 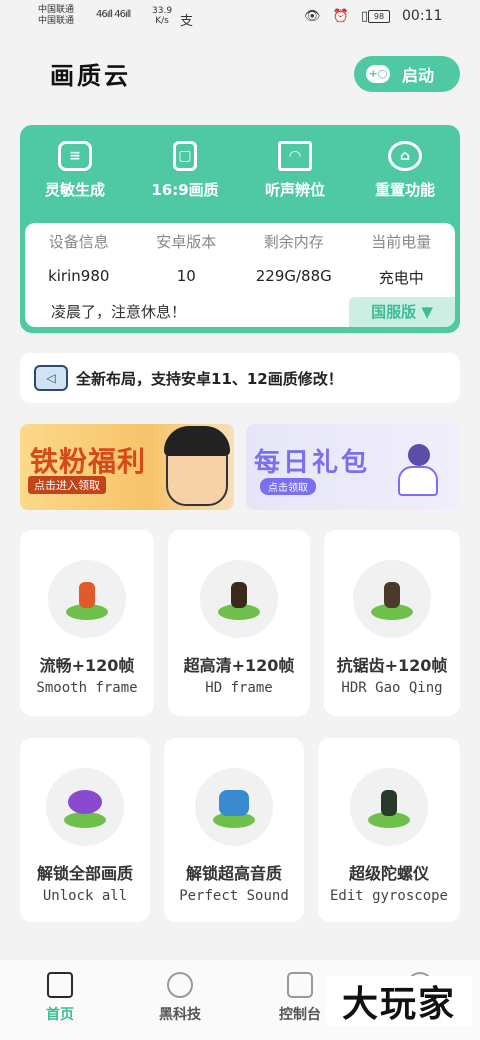 I want to click on info-value: 10, so click(x=186, y=276).